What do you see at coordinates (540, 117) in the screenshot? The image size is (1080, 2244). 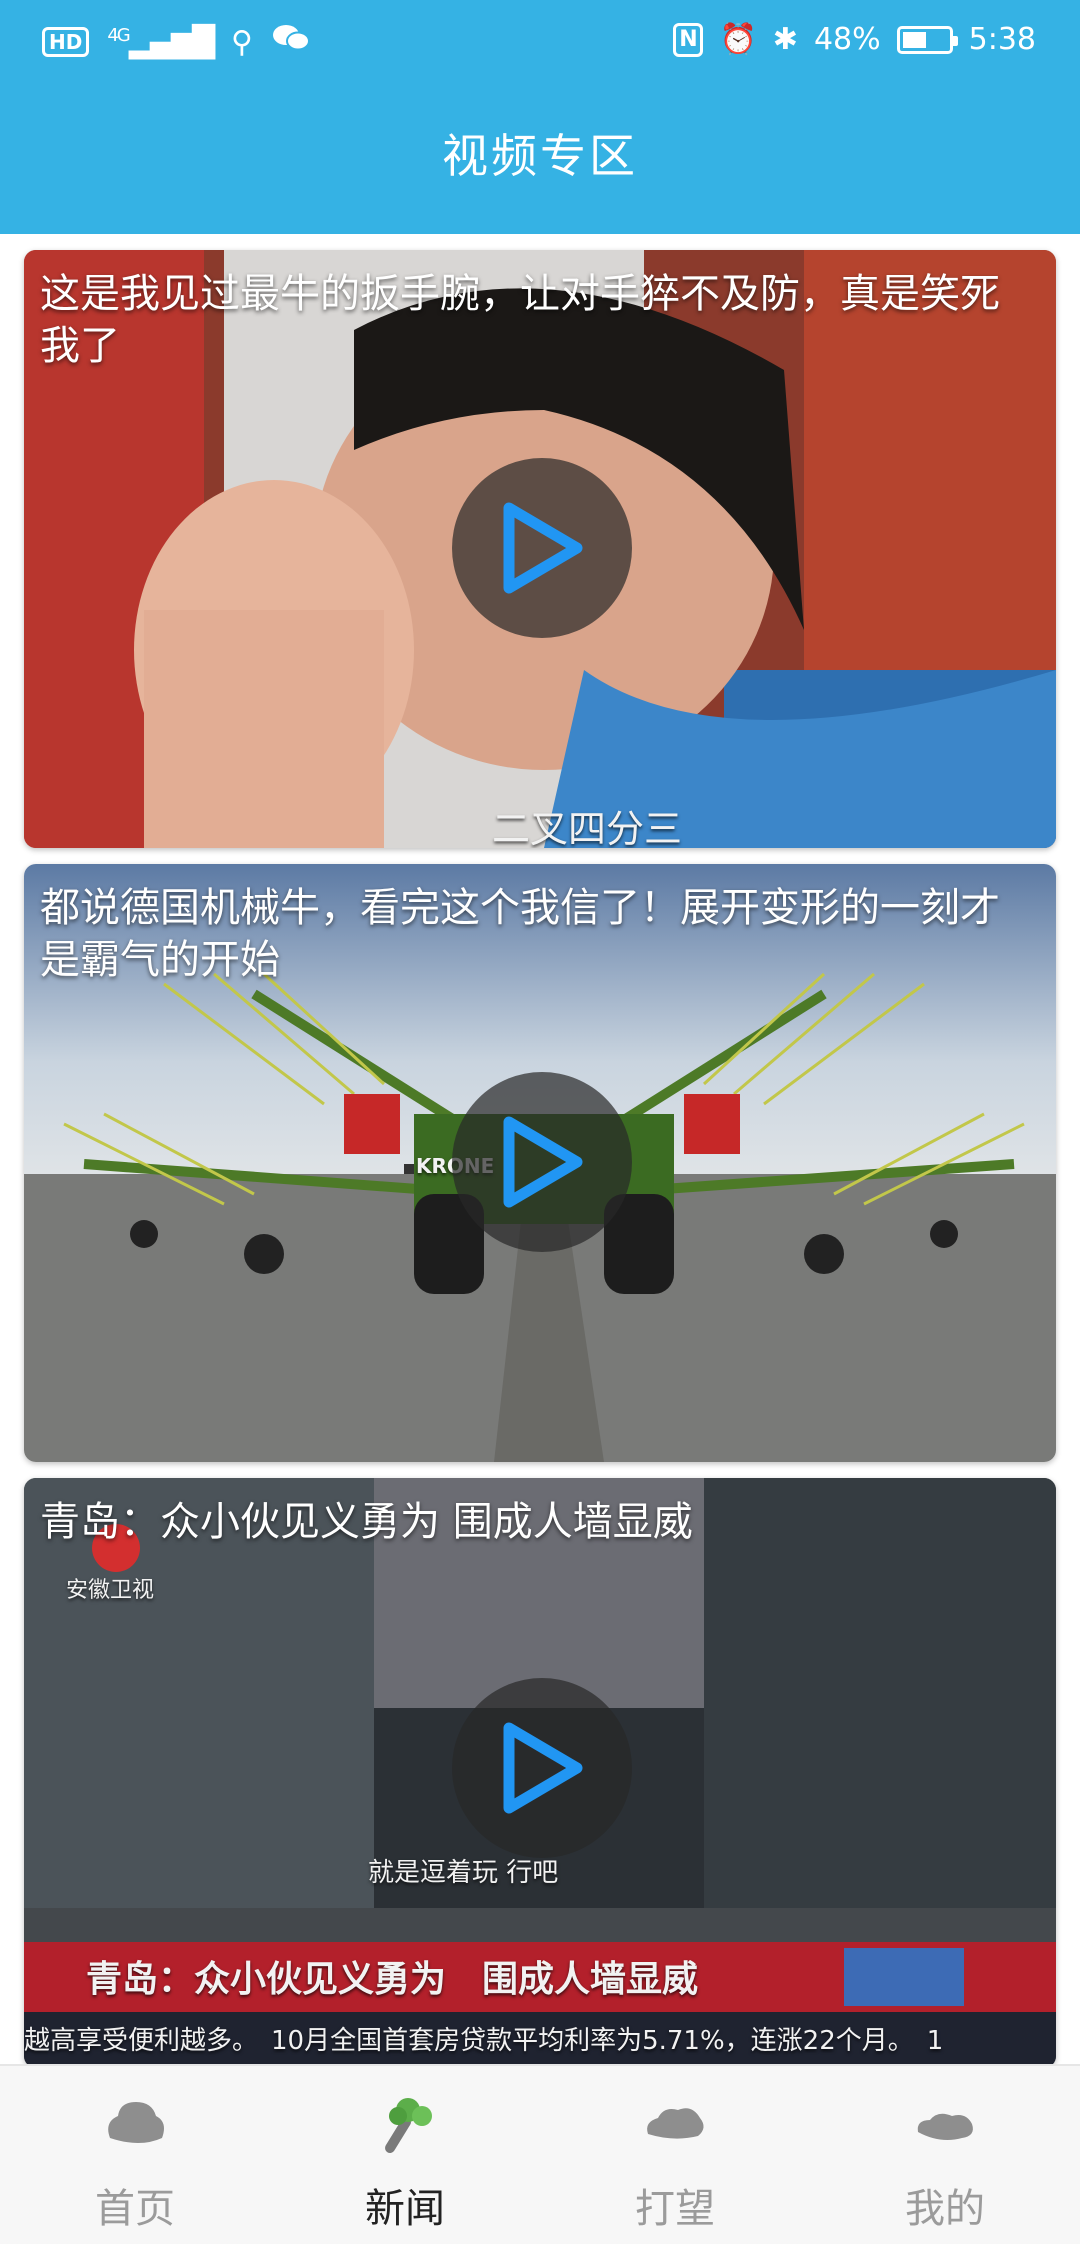 I see `top-bar: HD 4G▂▄▆█ ⚲ N ⏰ ✱ 48% 5:38 视频专区` at bounding box center [540, 117].